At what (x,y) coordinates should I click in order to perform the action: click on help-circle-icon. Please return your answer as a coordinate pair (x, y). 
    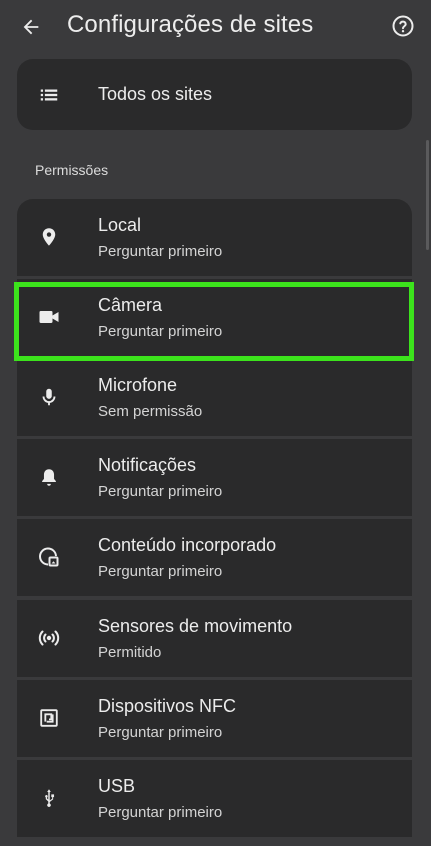
    Looking at the image, I should click on (403, 26).